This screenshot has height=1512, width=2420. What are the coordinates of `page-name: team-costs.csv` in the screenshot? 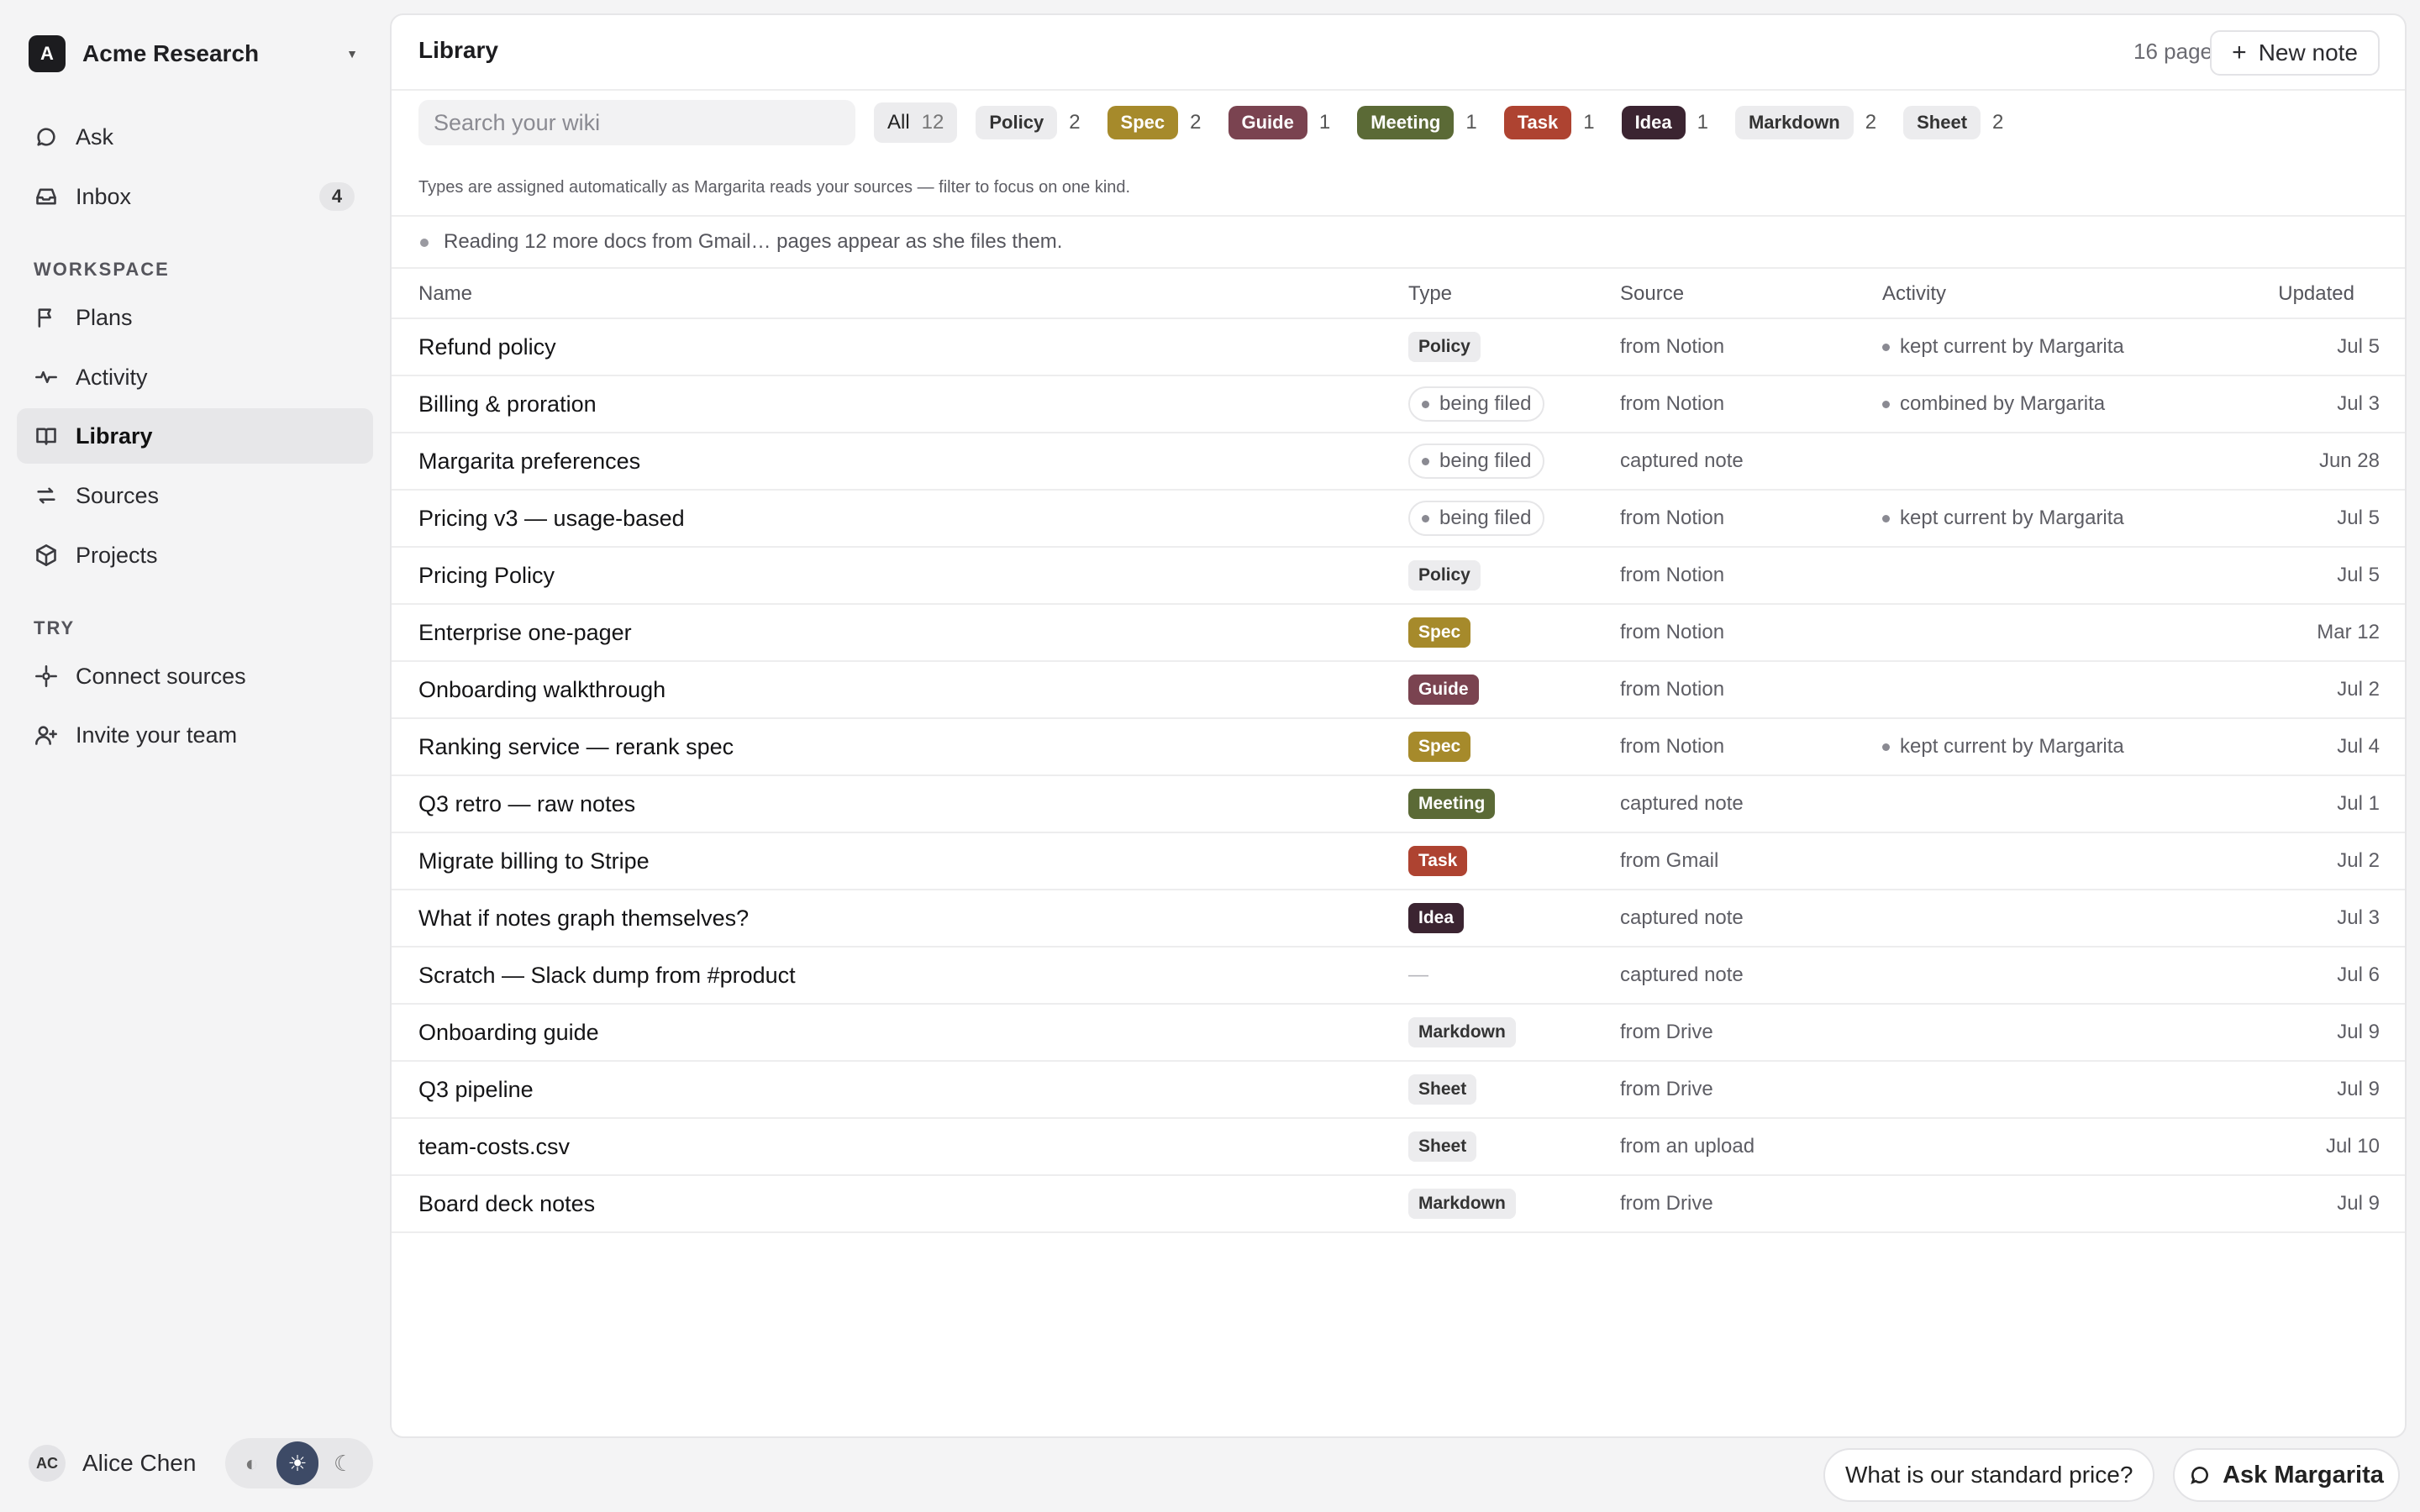 It's located at (494, 1146).